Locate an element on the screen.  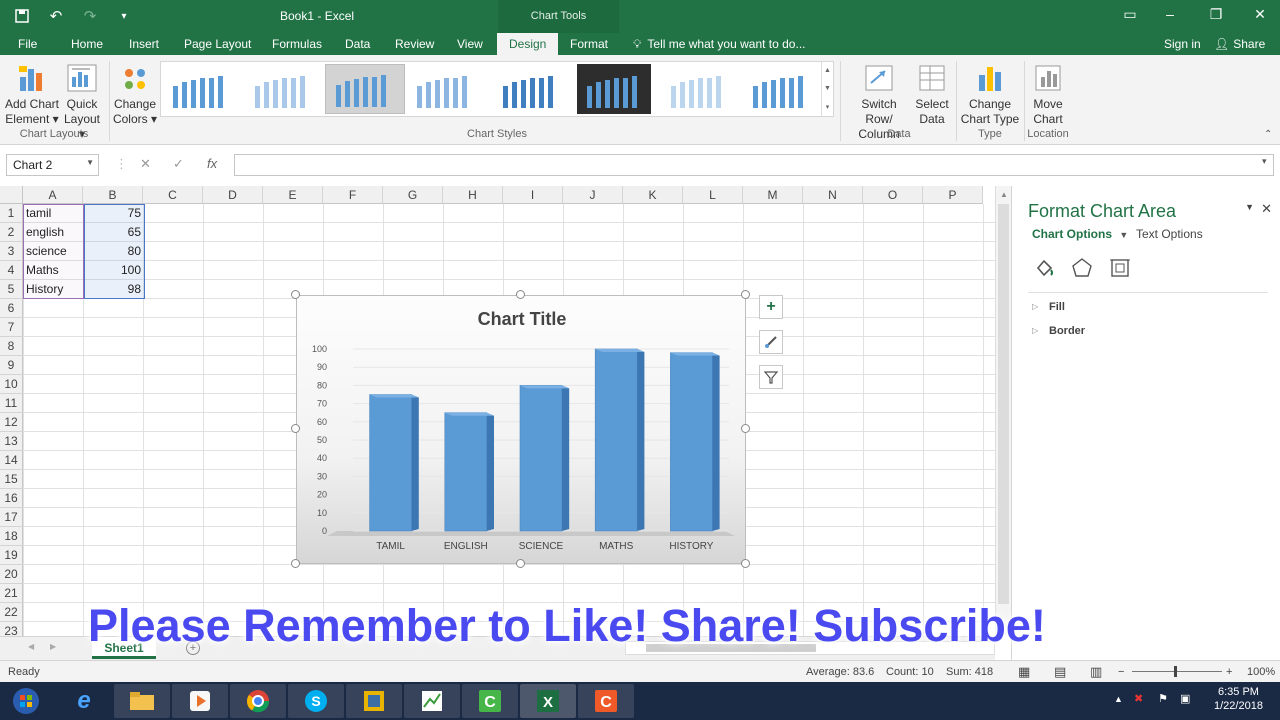
cancel-icon: ✕ is located at coordinates (145, 164).